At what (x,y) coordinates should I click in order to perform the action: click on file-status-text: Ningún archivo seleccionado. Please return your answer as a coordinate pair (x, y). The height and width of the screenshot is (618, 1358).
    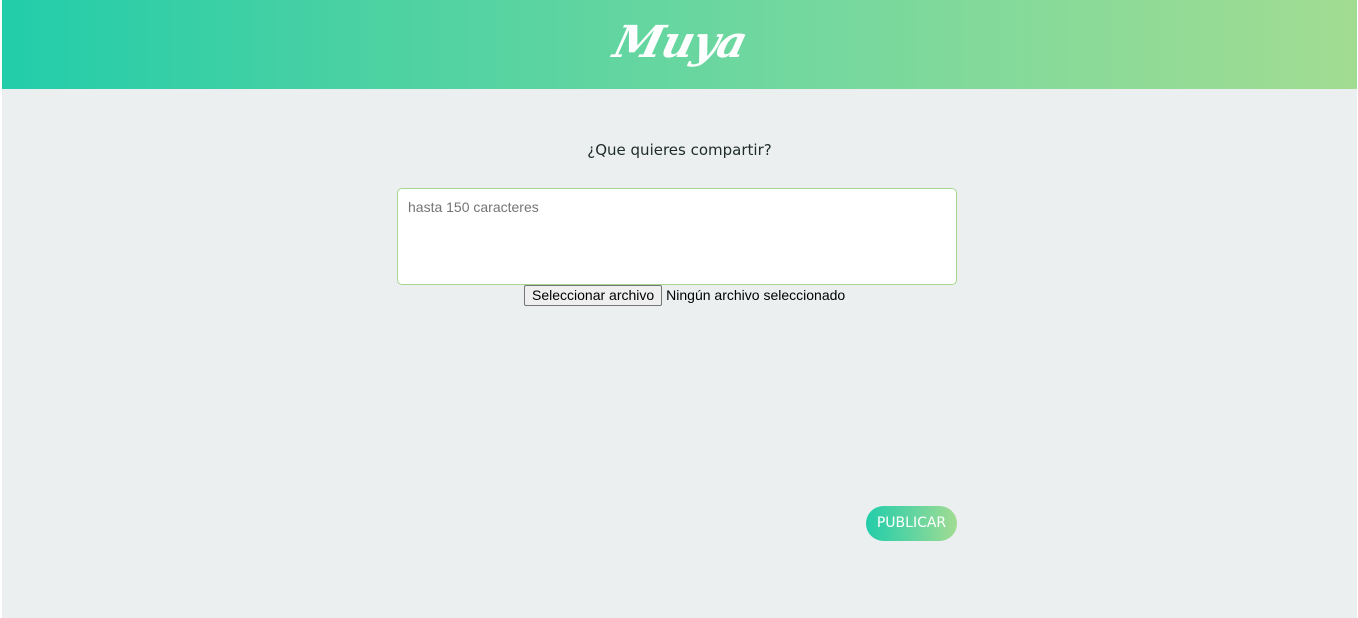
    Looking at the image, I should click on (756, 295).